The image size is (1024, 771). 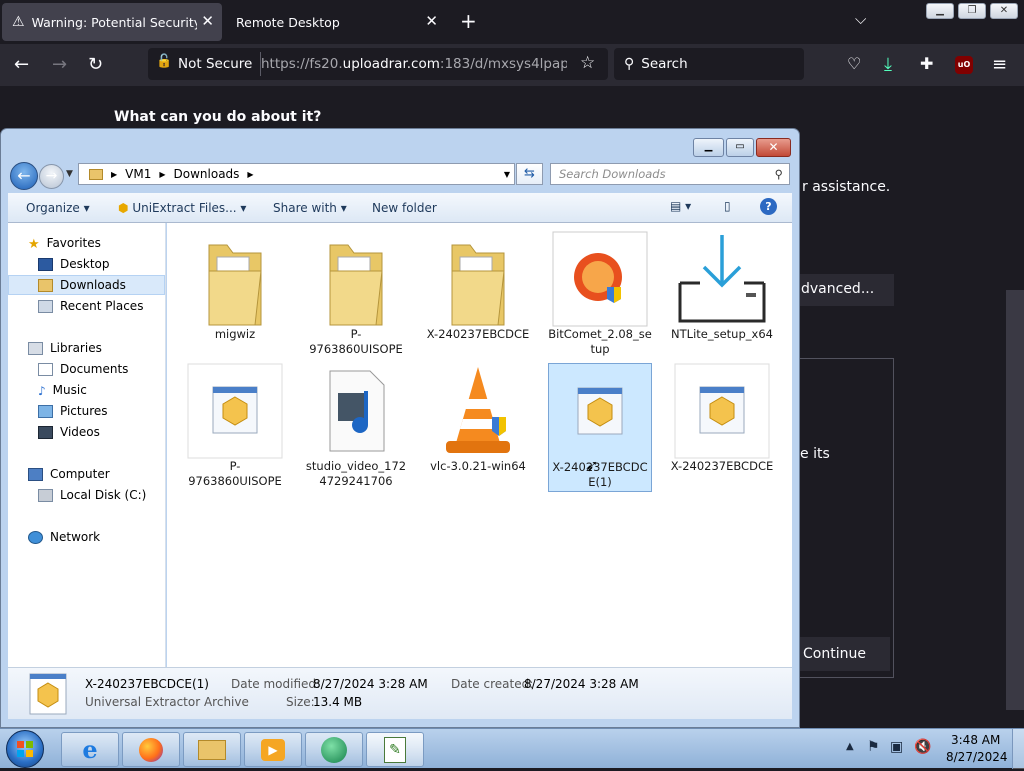 I want to click on media-player-icon: ▶, so click(x=273, y=749).